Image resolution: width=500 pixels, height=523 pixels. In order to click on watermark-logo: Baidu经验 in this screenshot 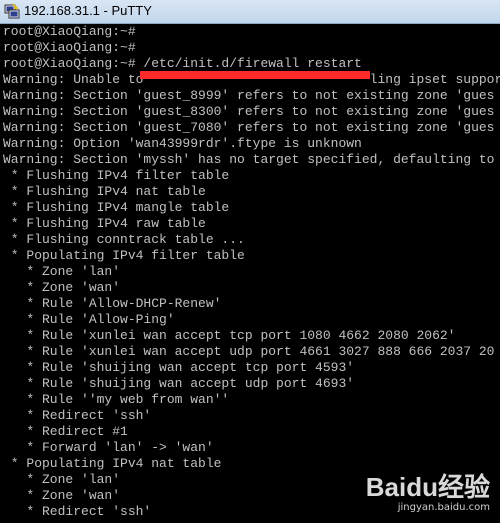, I will do `click(428, 485)`.